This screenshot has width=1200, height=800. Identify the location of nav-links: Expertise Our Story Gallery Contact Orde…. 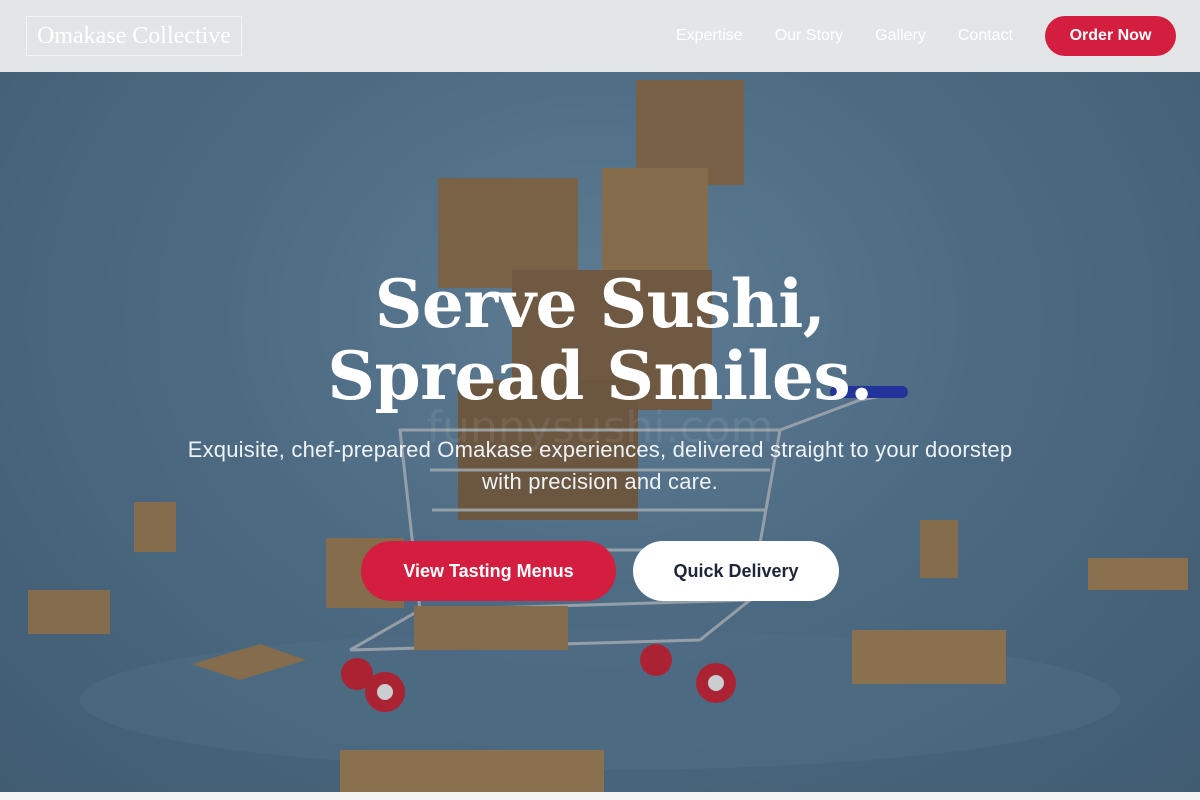
(926, 36).